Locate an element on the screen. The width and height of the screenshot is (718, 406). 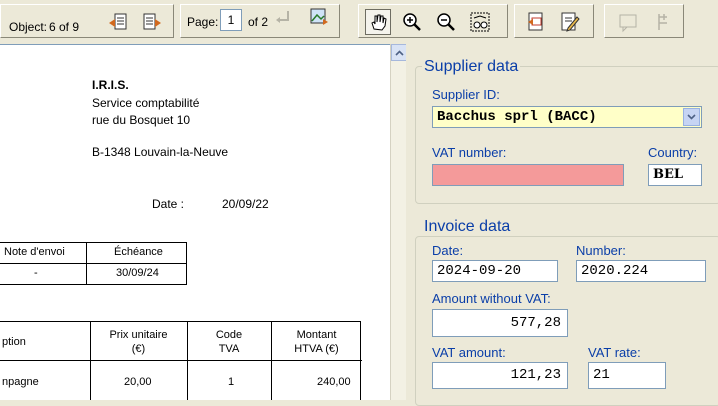
object-label: Object: is located at coordinates (28, 27).